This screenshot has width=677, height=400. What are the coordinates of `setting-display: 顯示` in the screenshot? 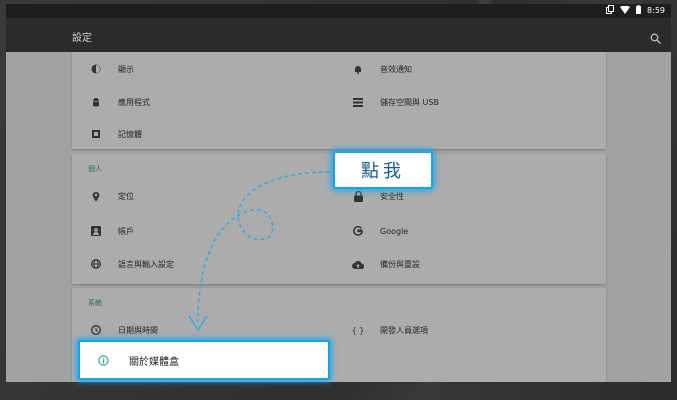 It's located at (110, 69).